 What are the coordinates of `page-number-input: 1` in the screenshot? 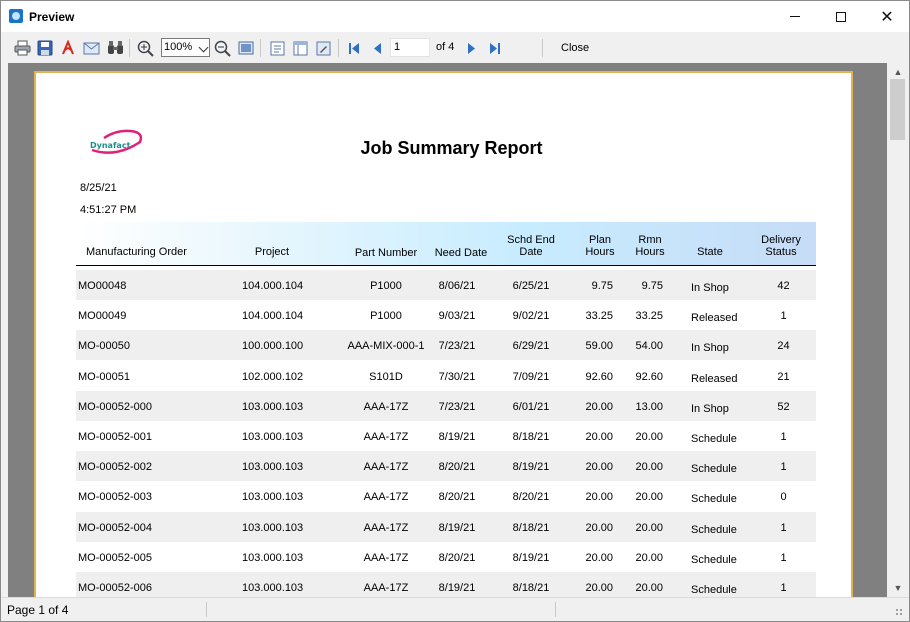 It's located at (410, 47).